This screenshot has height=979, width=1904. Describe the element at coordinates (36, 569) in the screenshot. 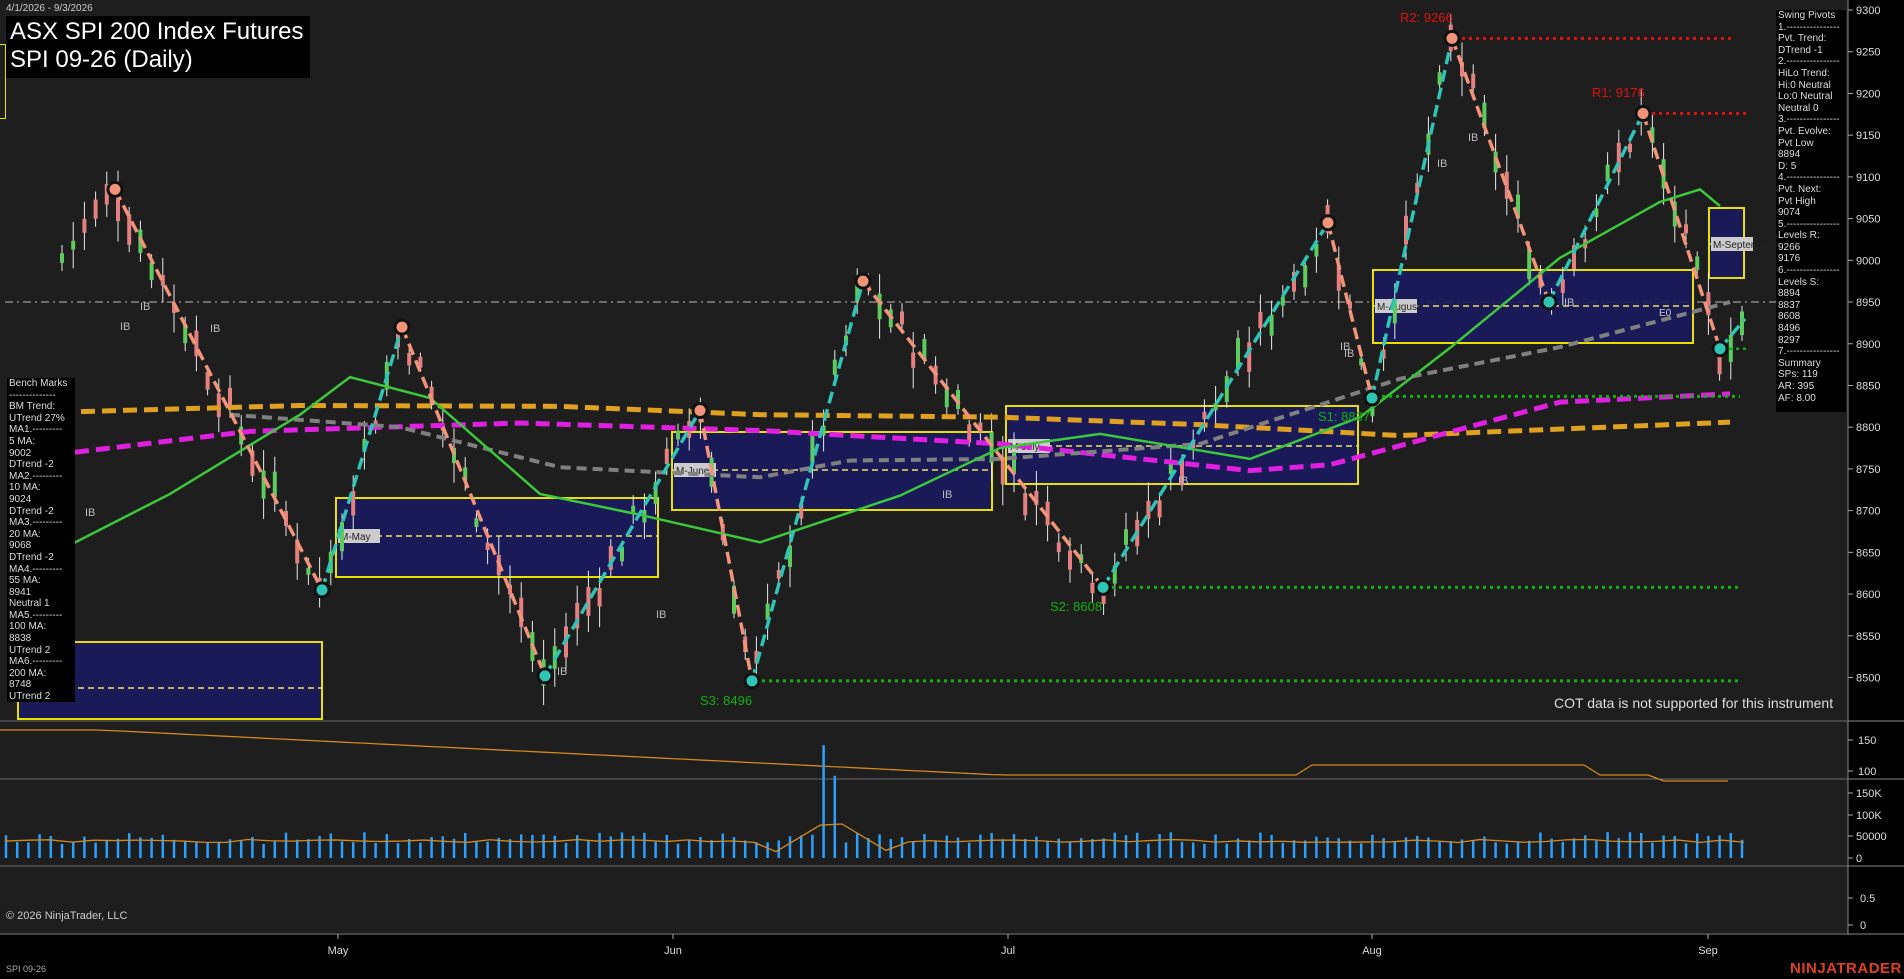

I see `bench-marks-line: MA4.---------` at that location.